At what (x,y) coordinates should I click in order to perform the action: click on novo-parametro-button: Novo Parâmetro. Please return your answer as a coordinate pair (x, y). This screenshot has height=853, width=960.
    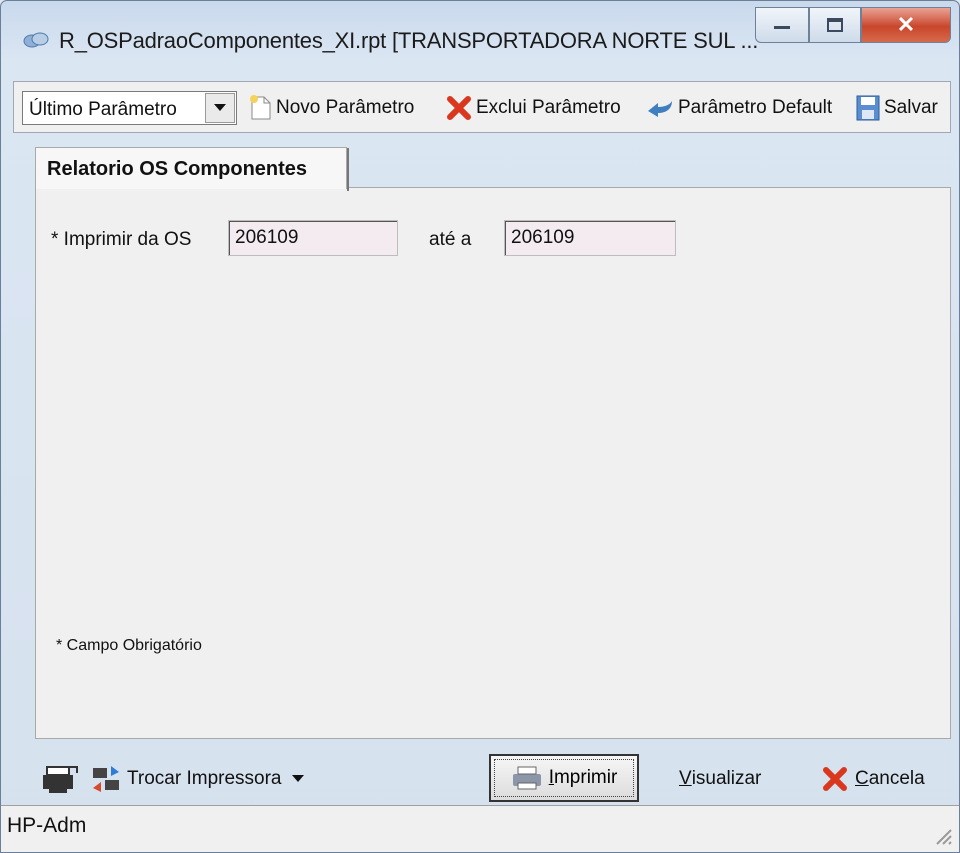
    Looking at the image, I should click on (332, 108).